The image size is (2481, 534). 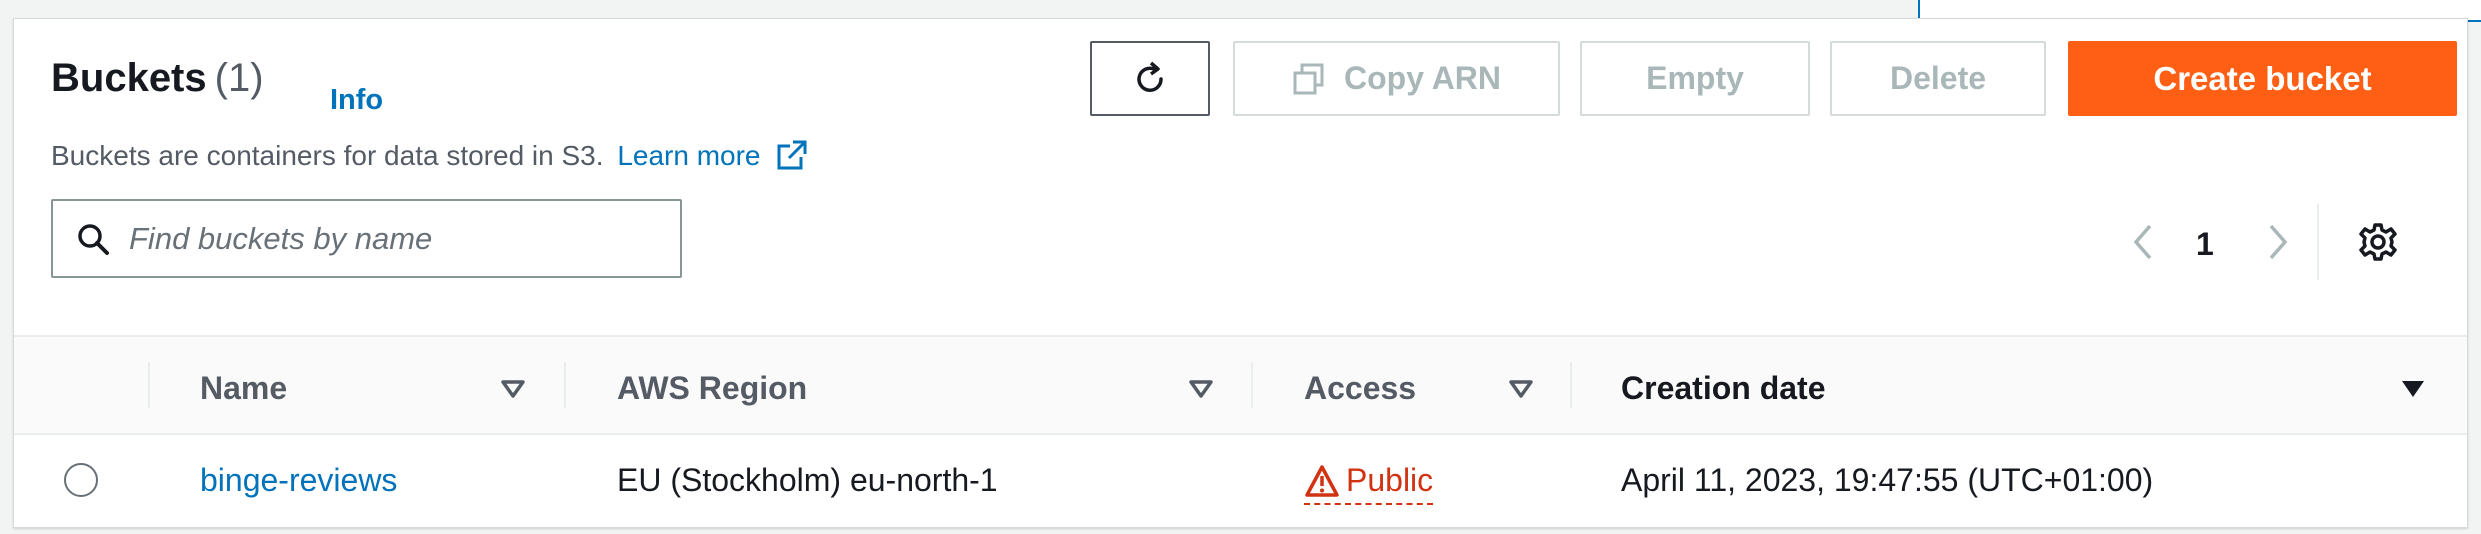 I want to click on access-status: Public, so click(x=1369, y=483).